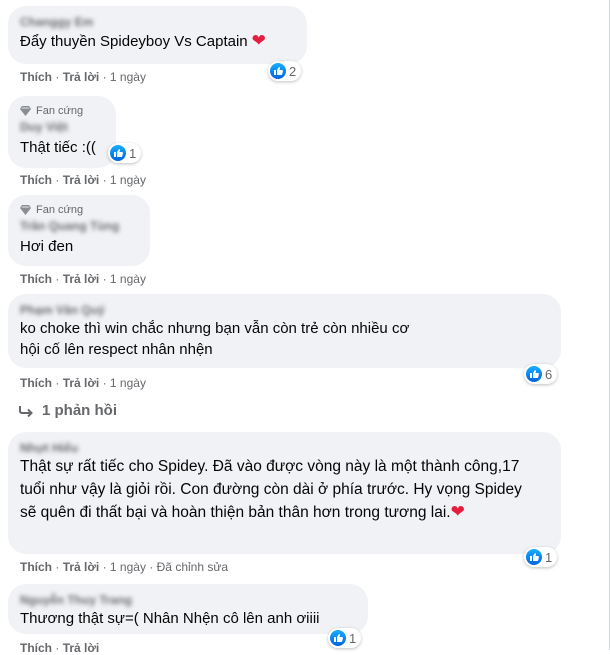 The image size is (610, 655). I want to click on comment-text: Hơi đen, so click(47, 246).